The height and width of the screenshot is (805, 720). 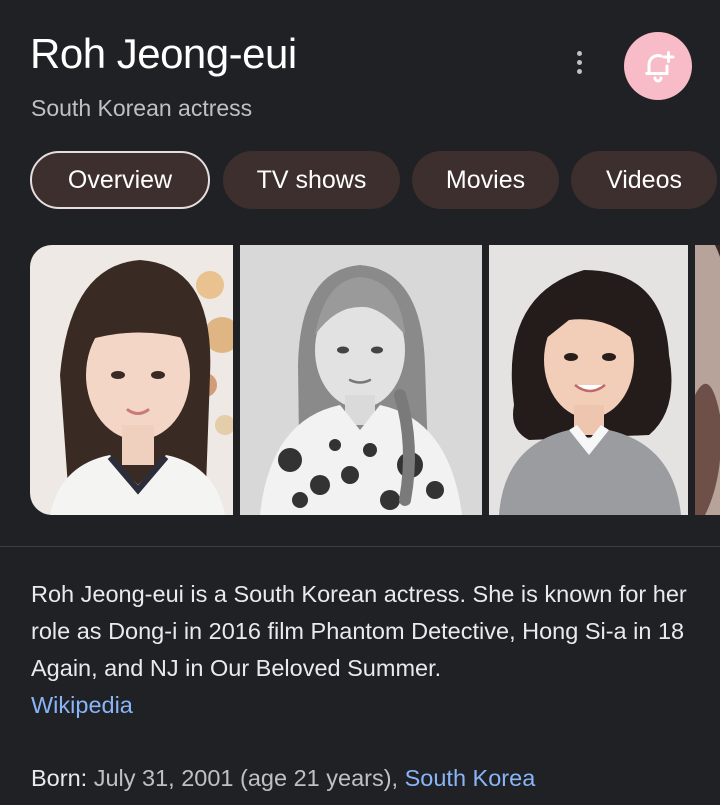 I want to click on tab-tv-shows: TV shows, so click(x=311, y=180).